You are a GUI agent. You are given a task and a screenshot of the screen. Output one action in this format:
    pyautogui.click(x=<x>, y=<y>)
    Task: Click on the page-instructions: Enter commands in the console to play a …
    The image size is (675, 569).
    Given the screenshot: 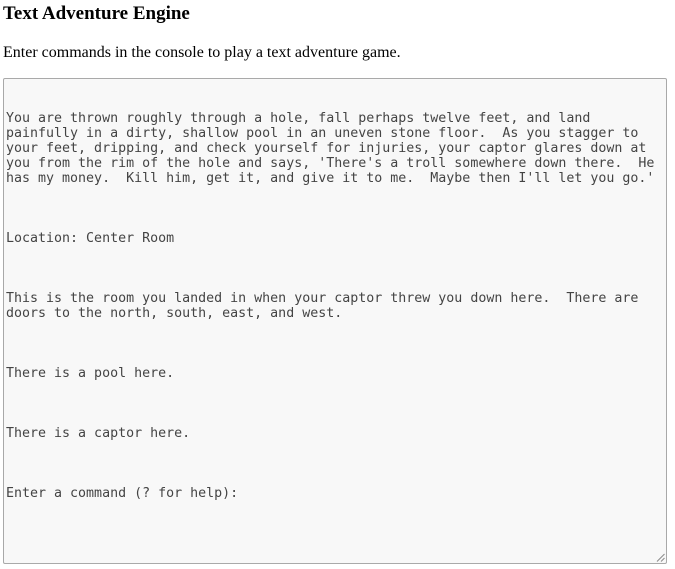 What is the action you would take?
    pyautogui.click(x=202, y=52)
    